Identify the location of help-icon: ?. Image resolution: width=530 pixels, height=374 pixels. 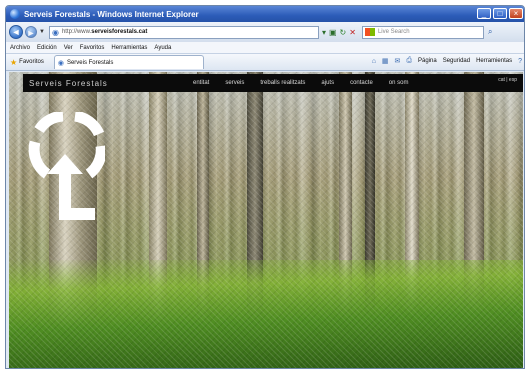
(520, 61).